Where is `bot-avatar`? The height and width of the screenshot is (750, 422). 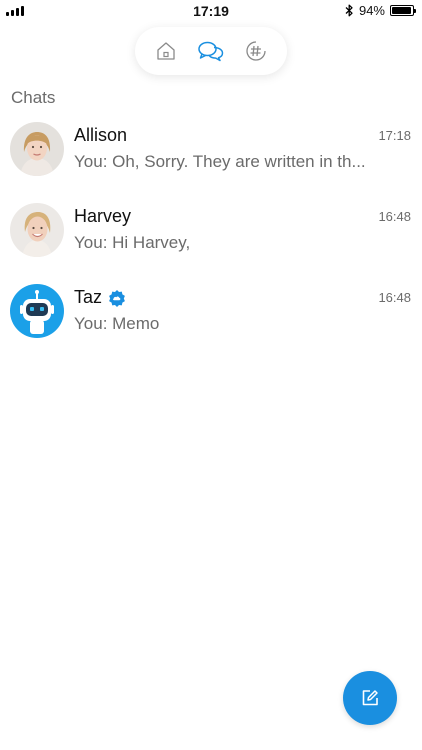 bot-avatar is located at coordinates (37, 311).